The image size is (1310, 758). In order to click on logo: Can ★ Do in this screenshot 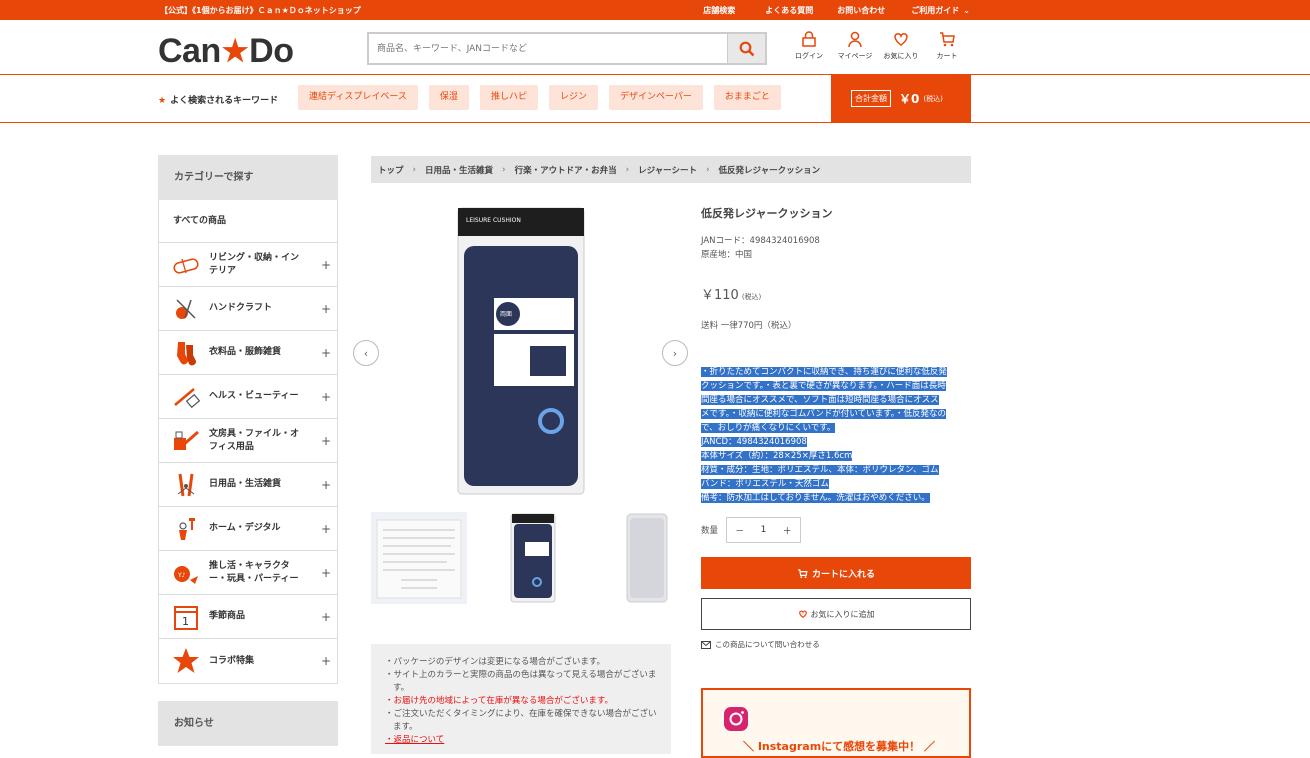, I will do `click(226, 51)`.